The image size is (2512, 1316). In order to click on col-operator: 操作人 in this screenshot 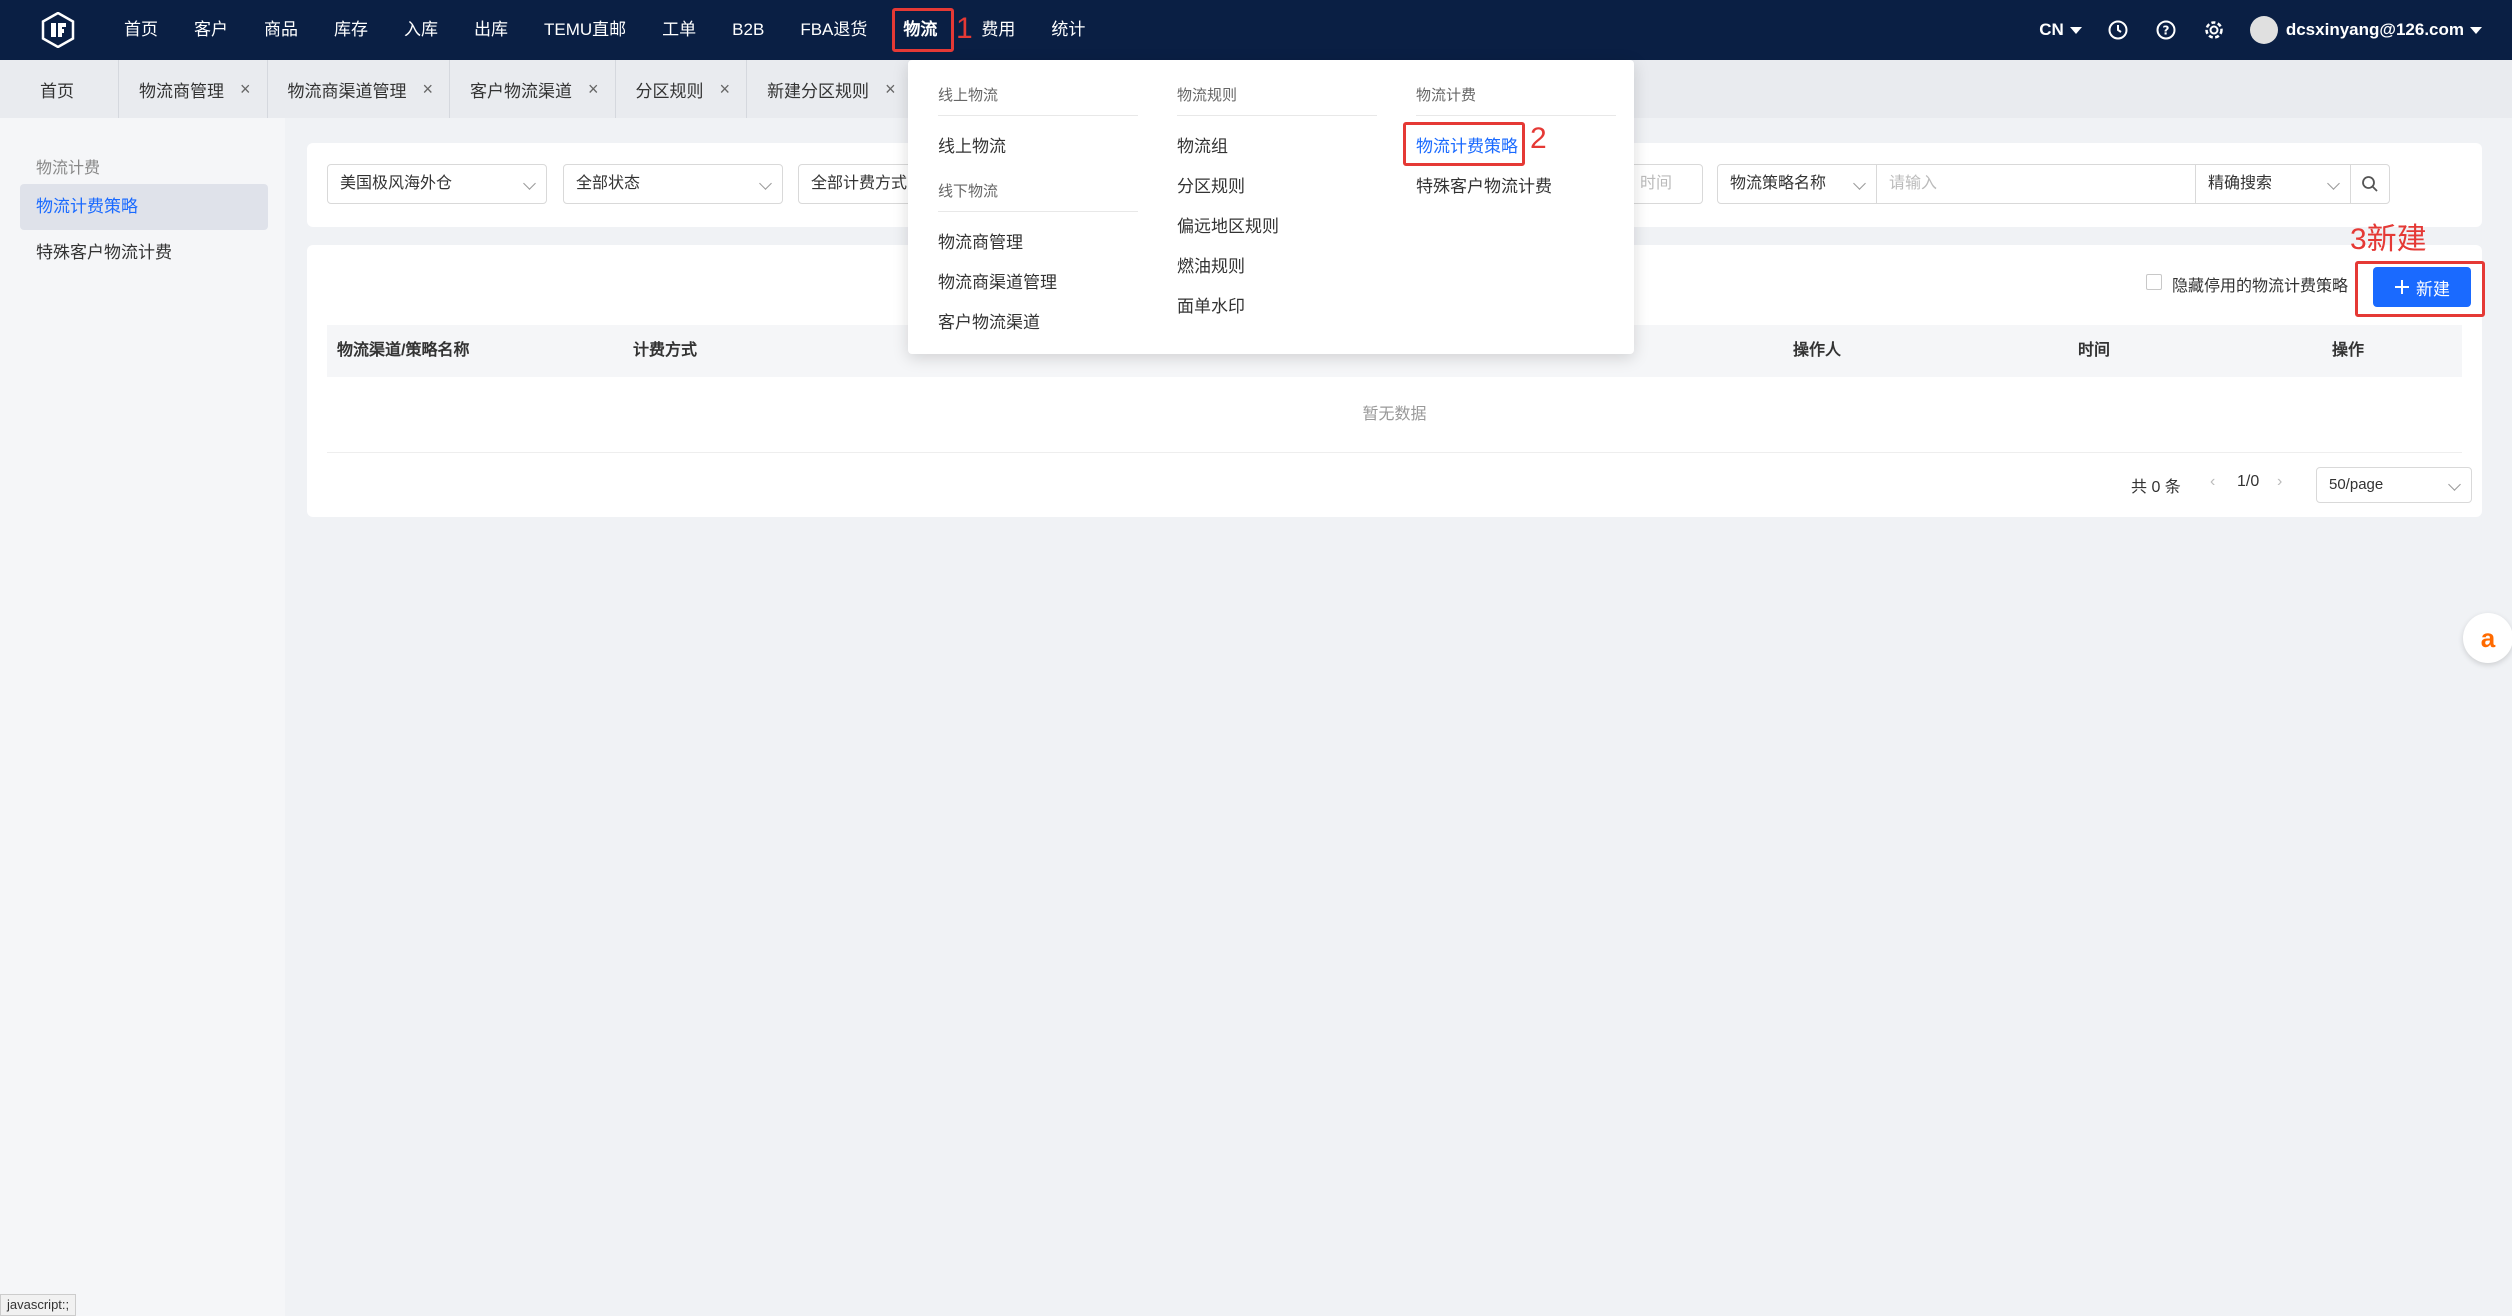, I will do `click(1817, 350)`.